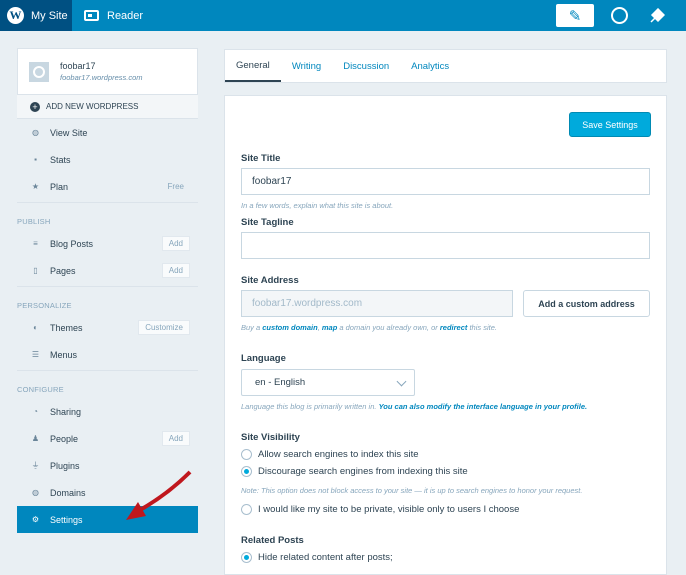 This screenshot has width=686, height=575. Describe the element at coordinates (330, 454) in the screenshot. I see `visibility-option-allow: Allow search engines to index this site` at that location.